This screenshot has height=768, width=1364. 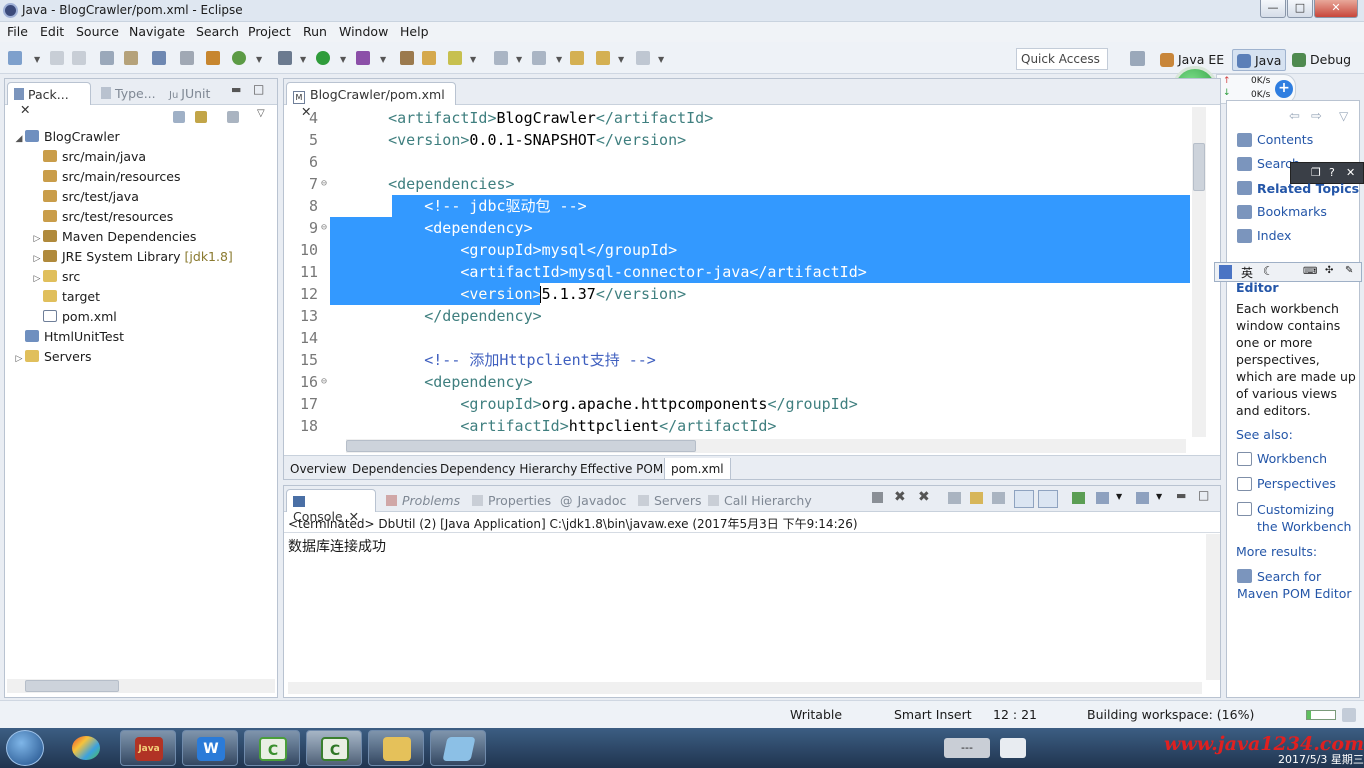 I want to click on tree-item-src-test-java: src/test/java, so click(x=85, y=197).